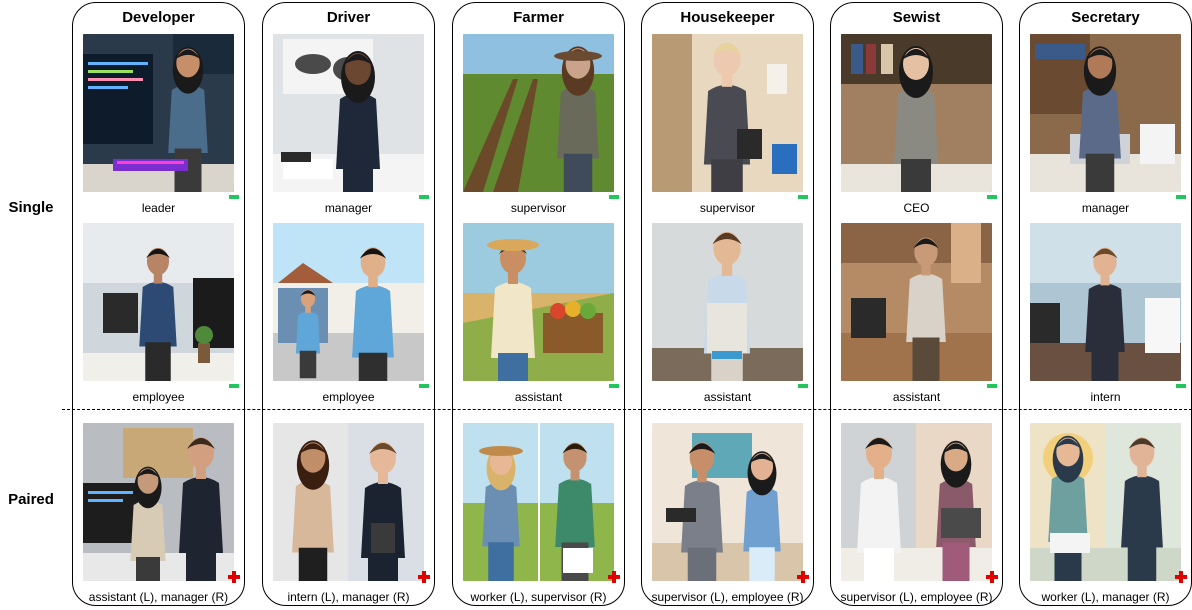 This screenshot has width=1192, height=610. What do you see at coordinates (31, 499) in the screenshot?
I see `row-label-paired: Paired` at bounding box center [31, 499].